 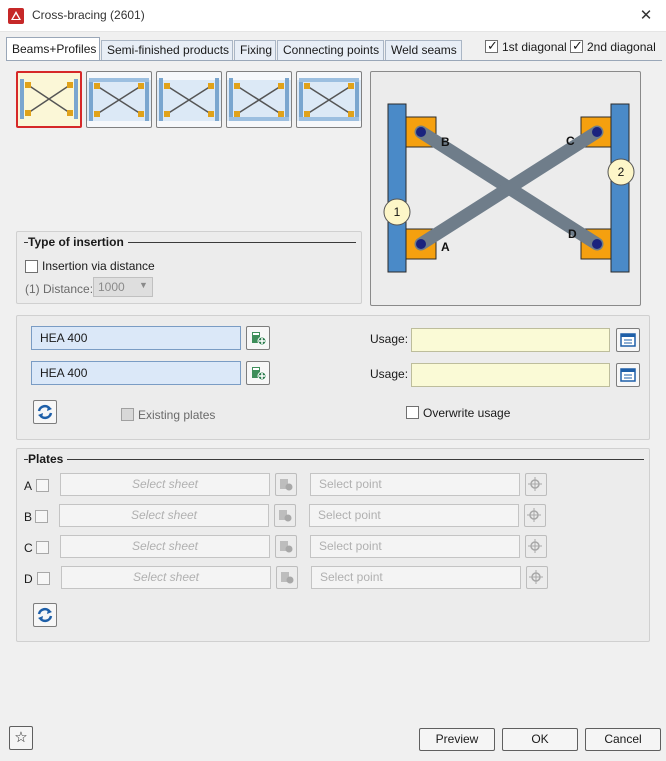 I want to click on plate-row-b-label: B, so click(x=28, y=517).